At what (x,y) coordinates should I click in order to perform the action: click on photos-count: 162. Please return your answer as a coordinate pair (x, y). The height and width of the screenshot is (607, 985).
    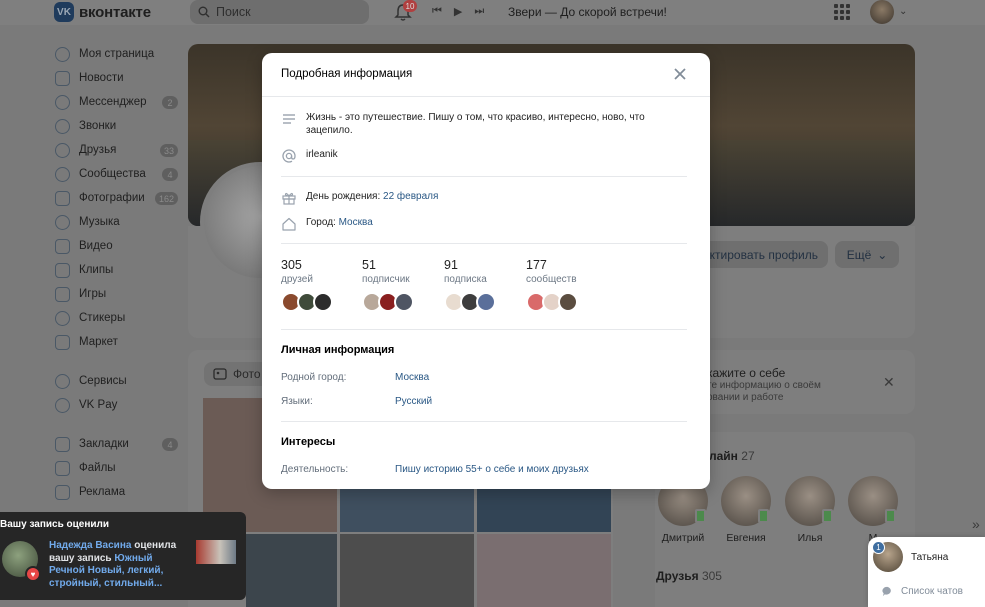
    Looking at the image, I should click on (166, 198).